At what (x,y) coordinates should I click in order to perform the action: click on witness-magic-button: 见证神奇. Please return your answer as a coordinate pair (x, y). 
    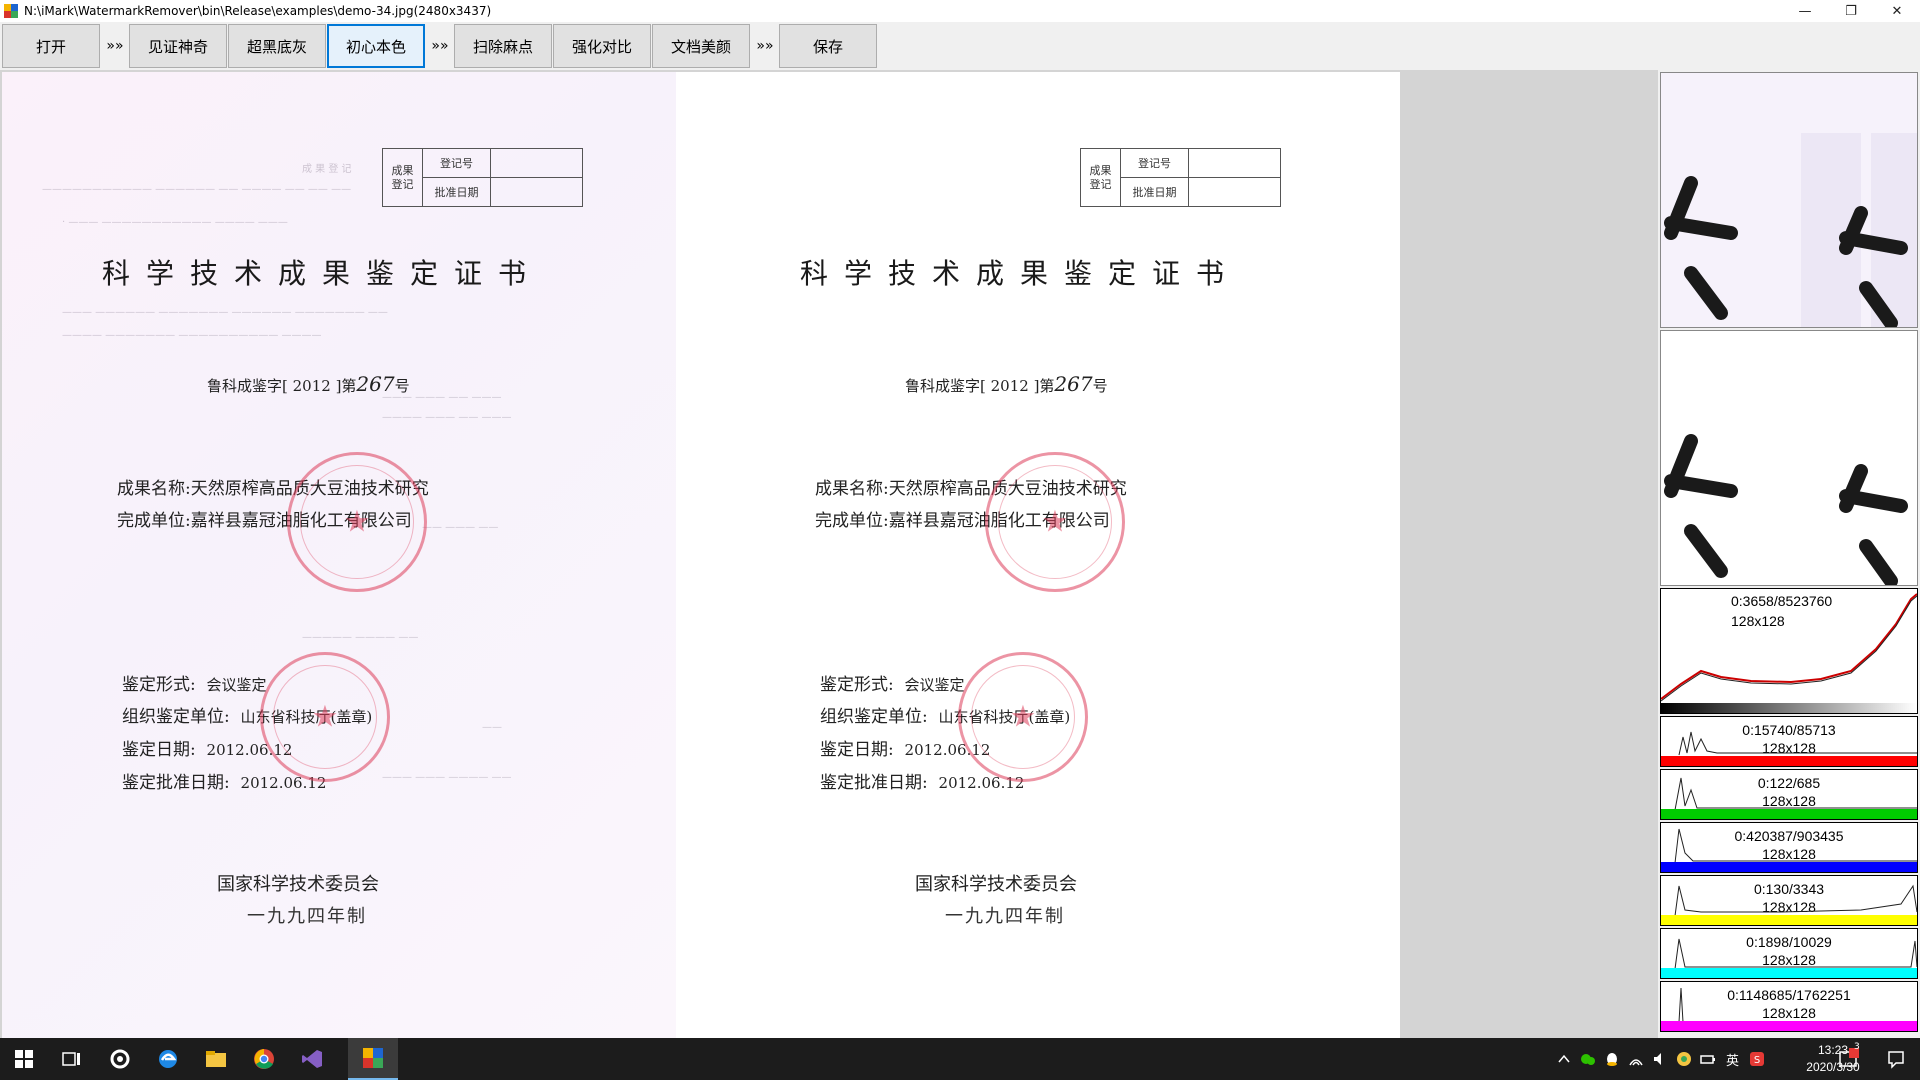
    Looking at the image, I should click on (178, 46).